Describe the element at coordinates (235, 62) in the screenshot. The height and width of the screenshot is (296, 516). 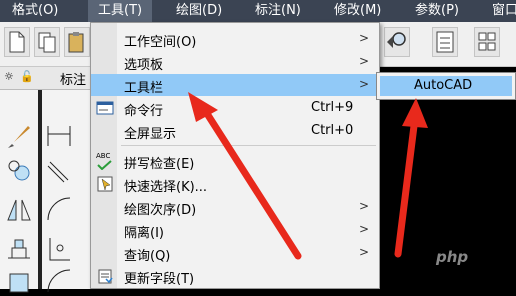
I see `menu-item-palettes: 选项板 >` at that location.